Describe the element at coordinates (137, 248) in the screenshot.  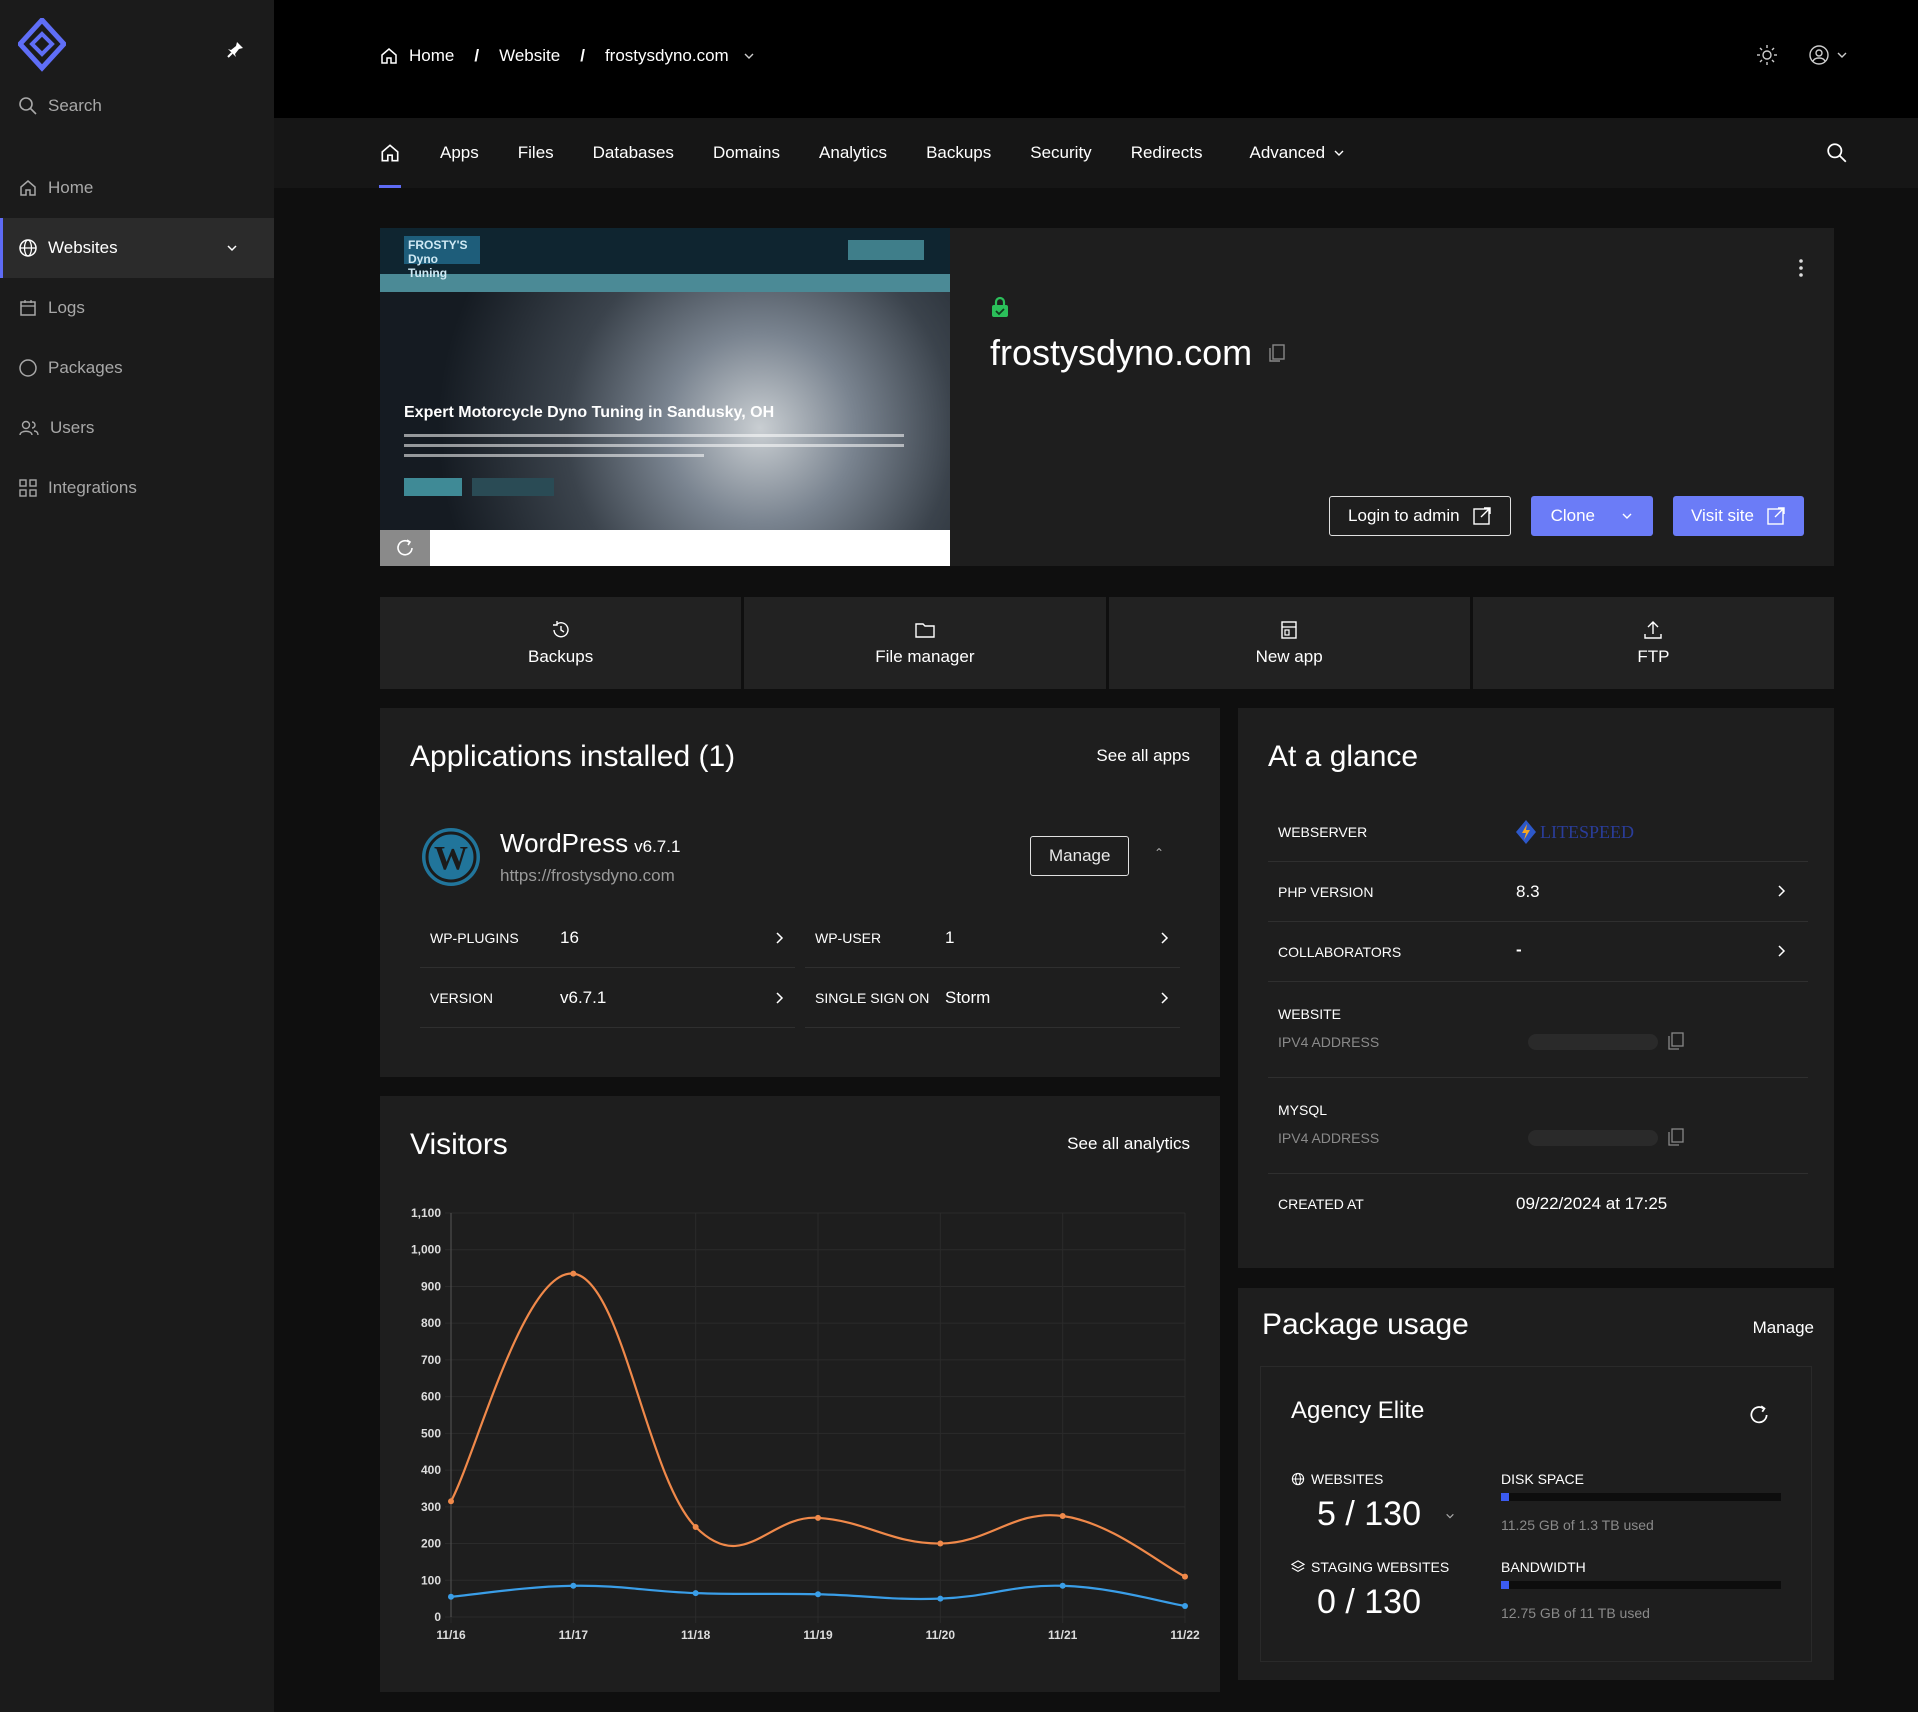
I see `sidebar-item-websites: Websites` at that location.